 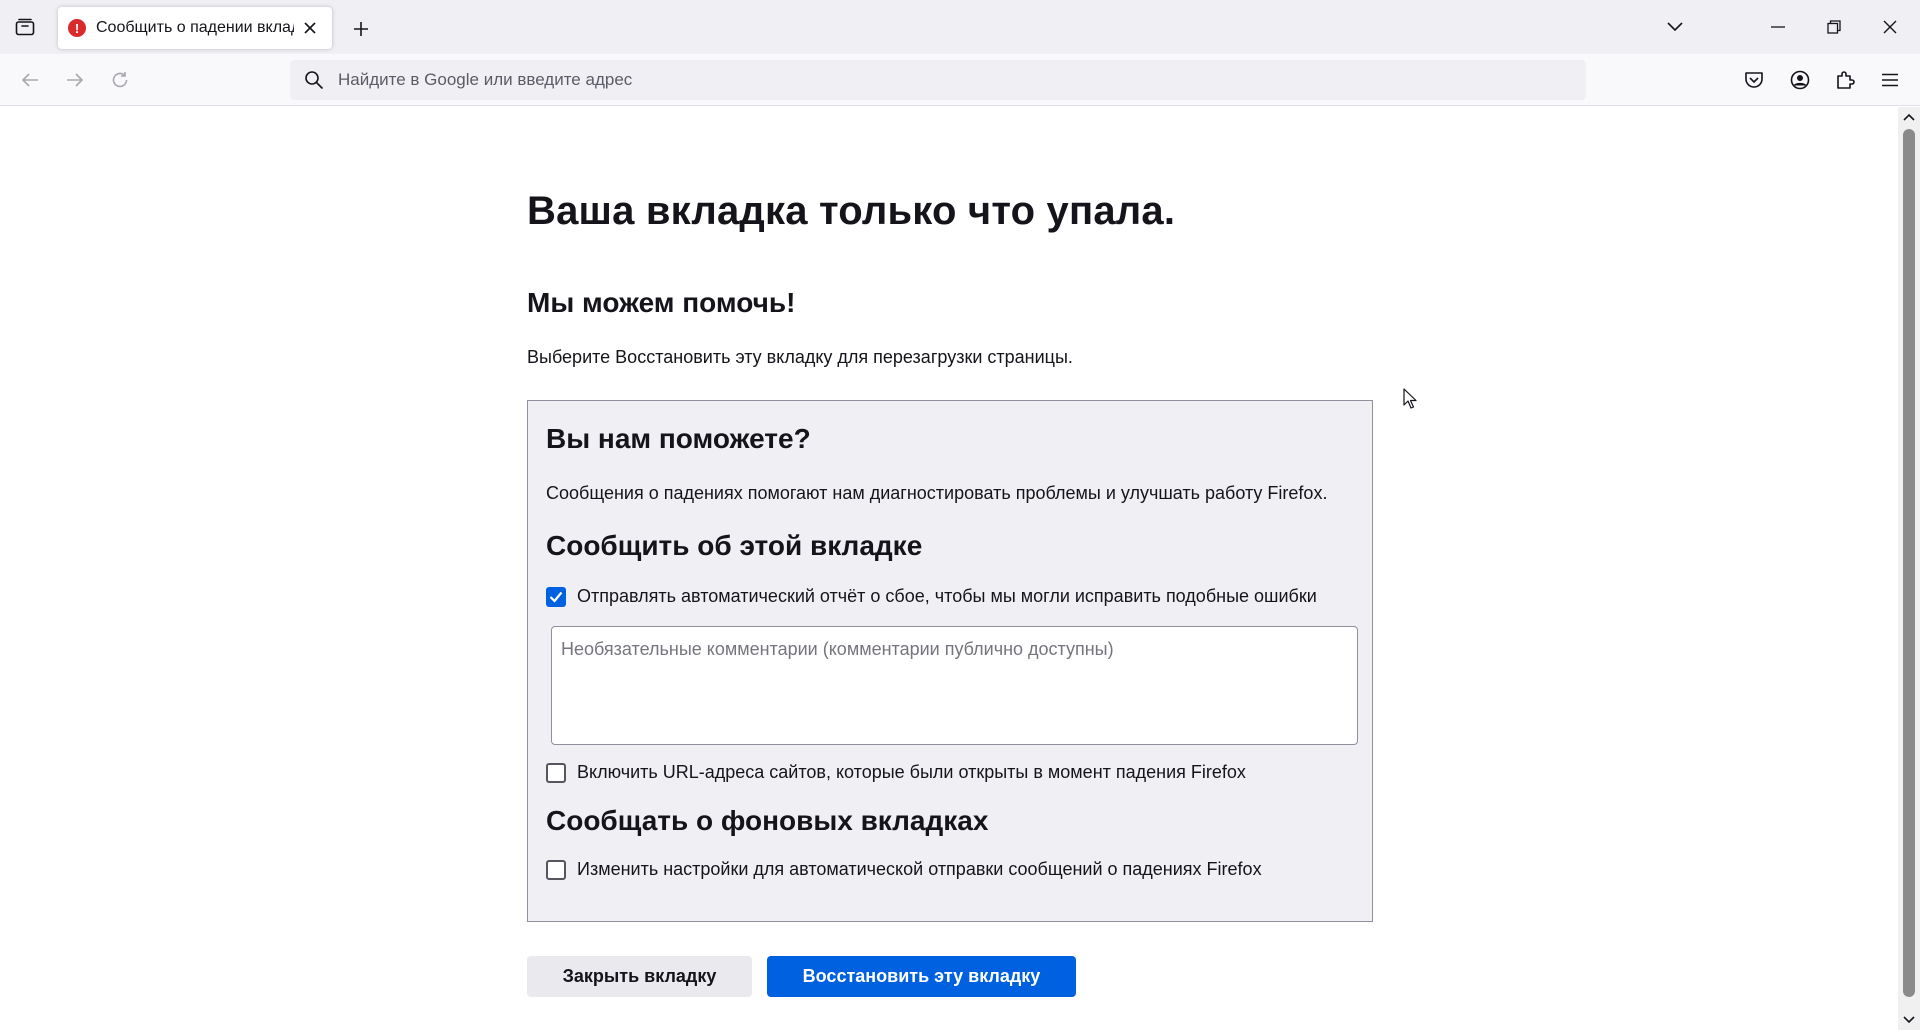 I want to click on plus-icon, so click(x=361, y=29).